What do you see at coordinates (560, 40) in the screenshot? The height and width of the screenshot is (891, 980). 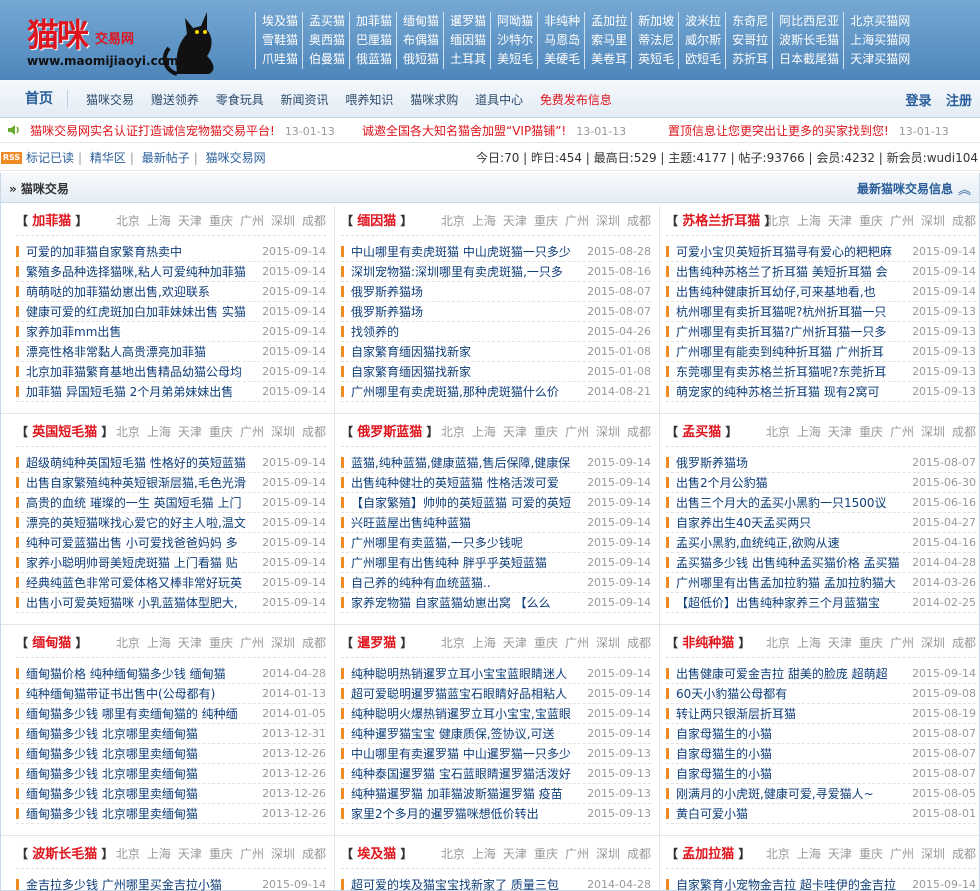 I see `breed-link: 马恩岛` at bounding box center [560, 40].